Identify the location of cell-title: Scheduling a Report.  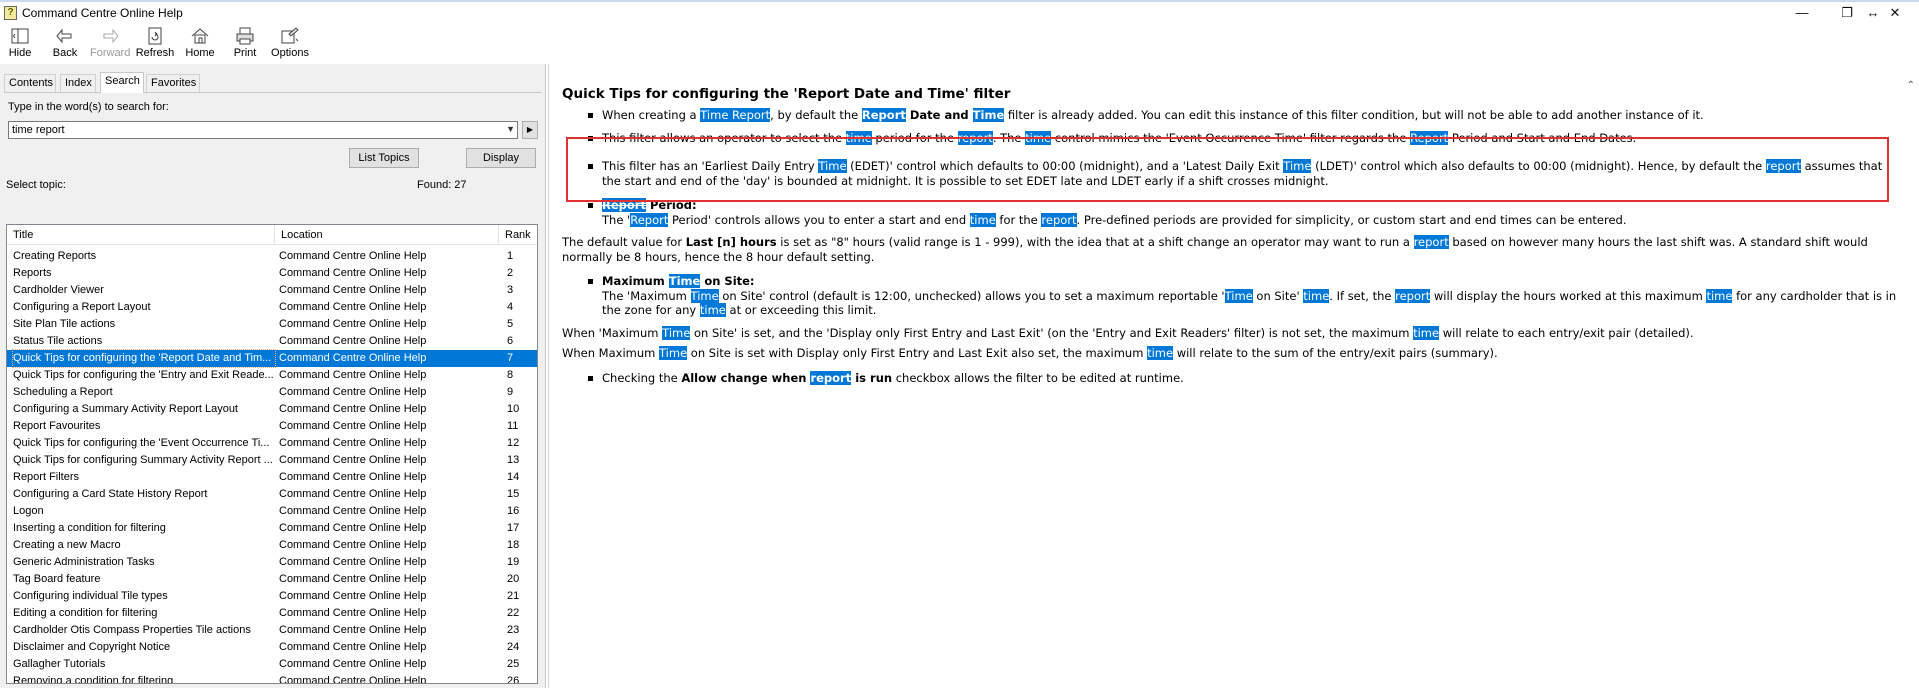
(63, 392).